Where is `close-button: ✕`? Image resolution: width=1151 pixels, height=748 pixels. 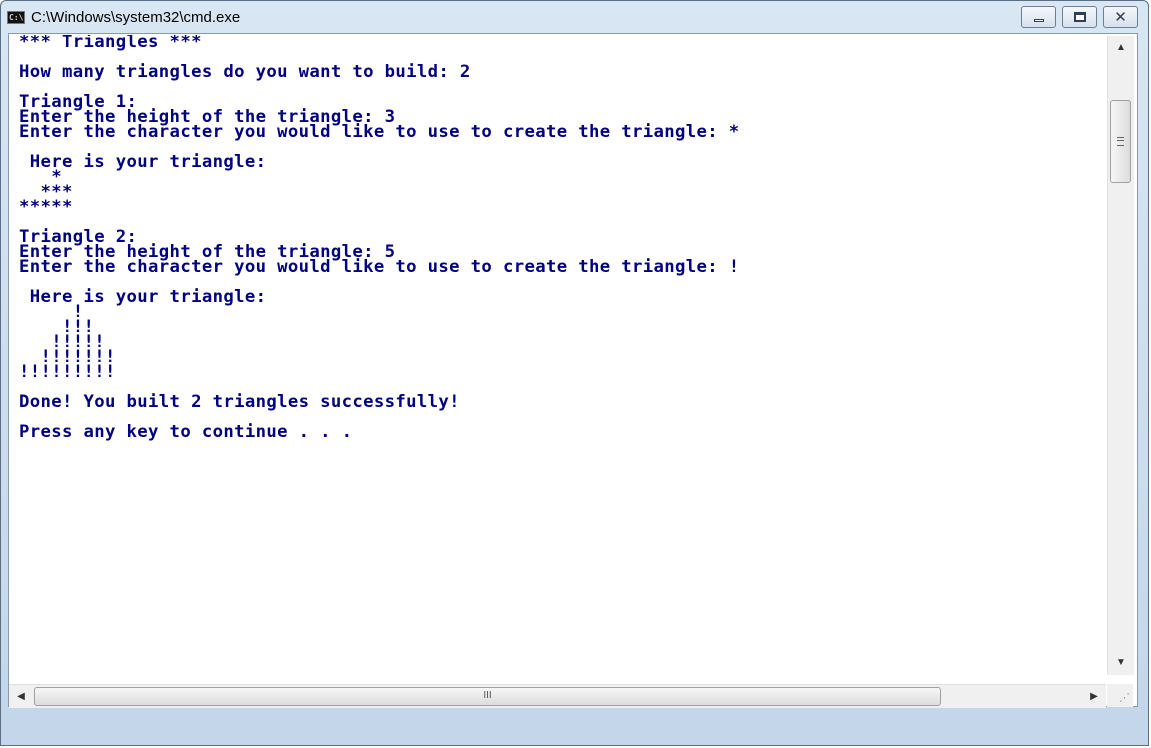
close-button: ✕ is located at coordinates (1120, 17).